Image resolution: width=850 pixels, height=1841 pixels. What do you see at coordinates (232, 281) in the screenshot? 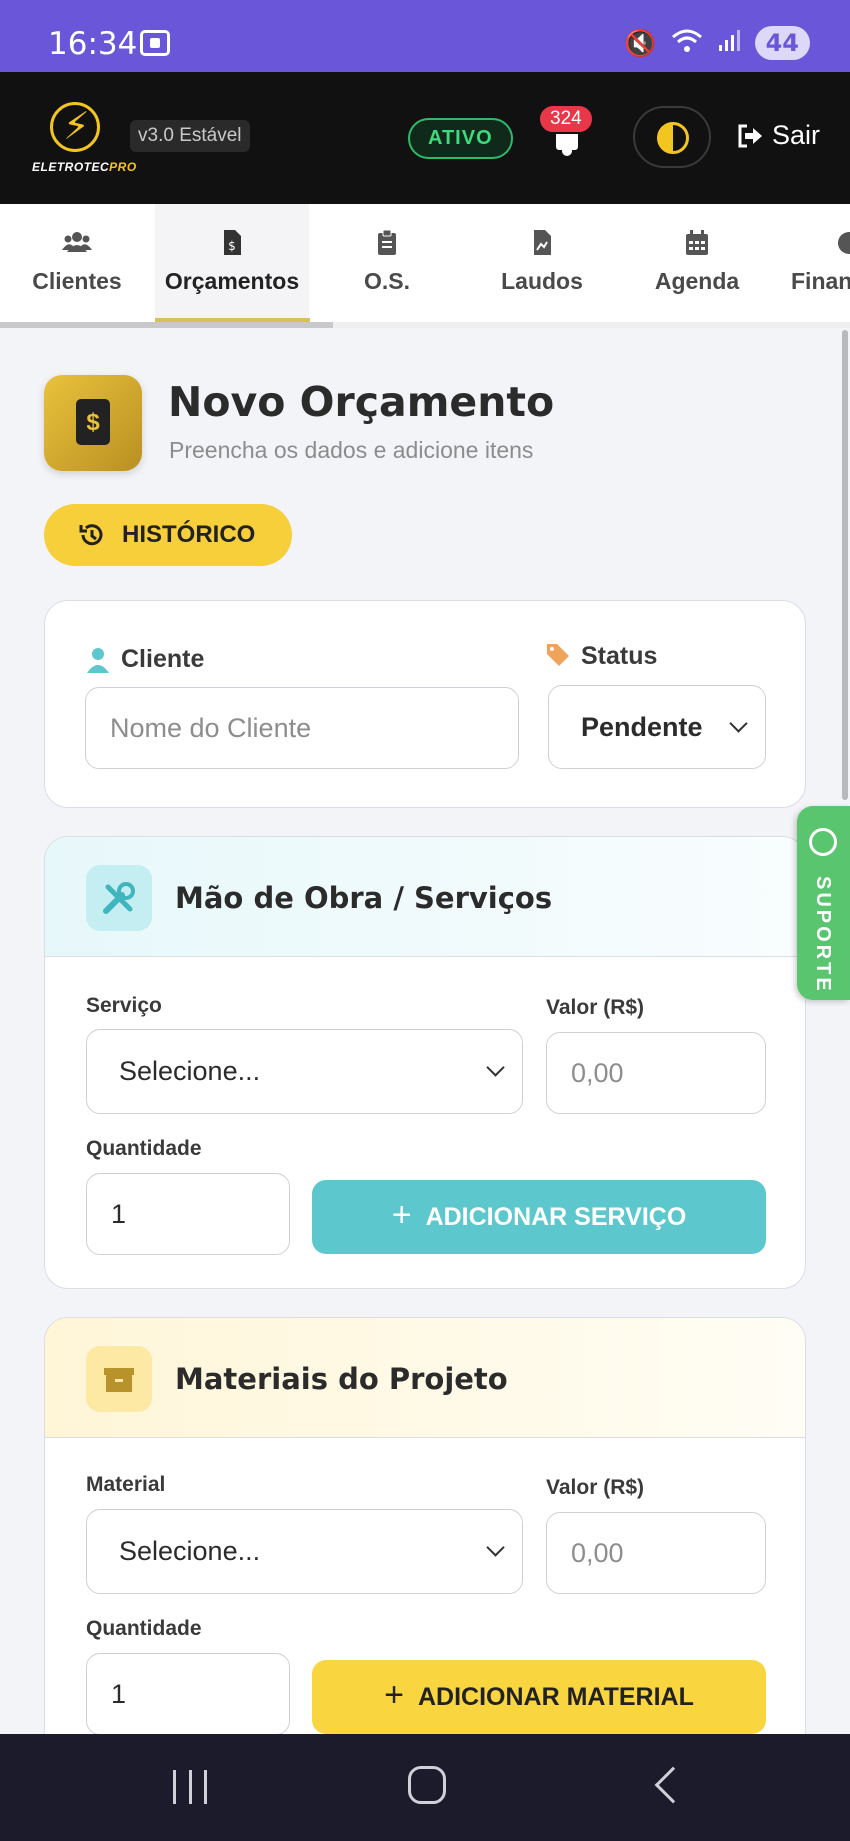
I see `tab-label: Orçamentos` at bounding box center [232, 281].